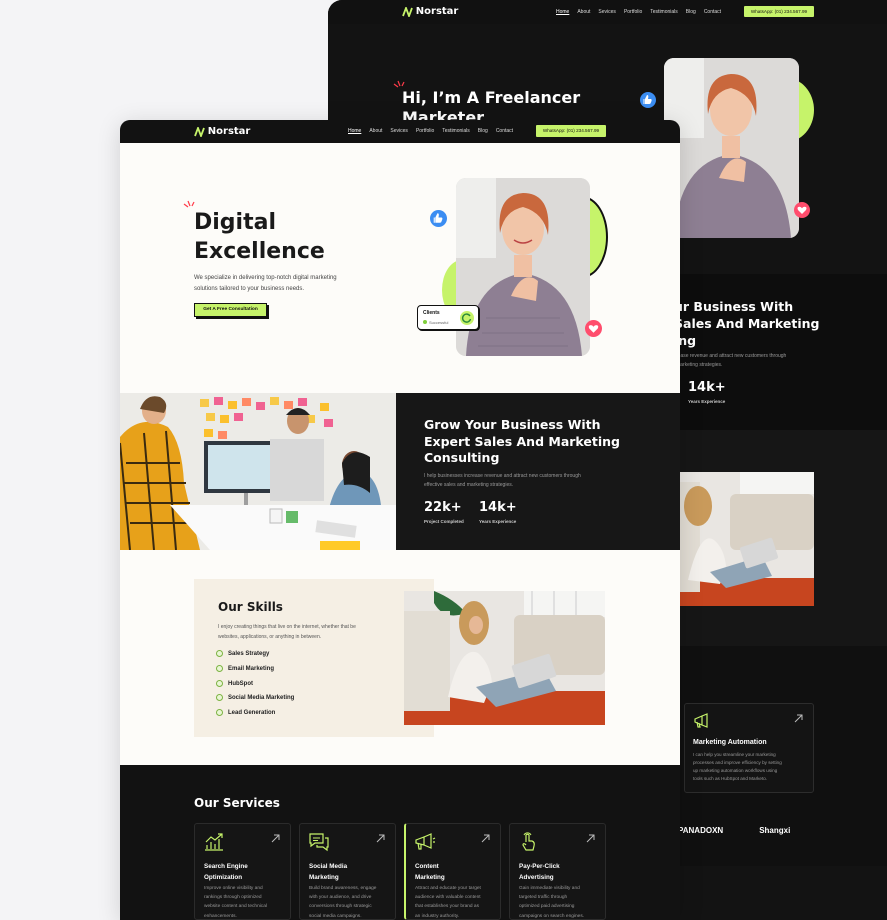 The height and width of the screenshot is (920, 887). Describe the element at coordinates (427, 866) in the screenshot. I see `service-title-line: Content` at that location.